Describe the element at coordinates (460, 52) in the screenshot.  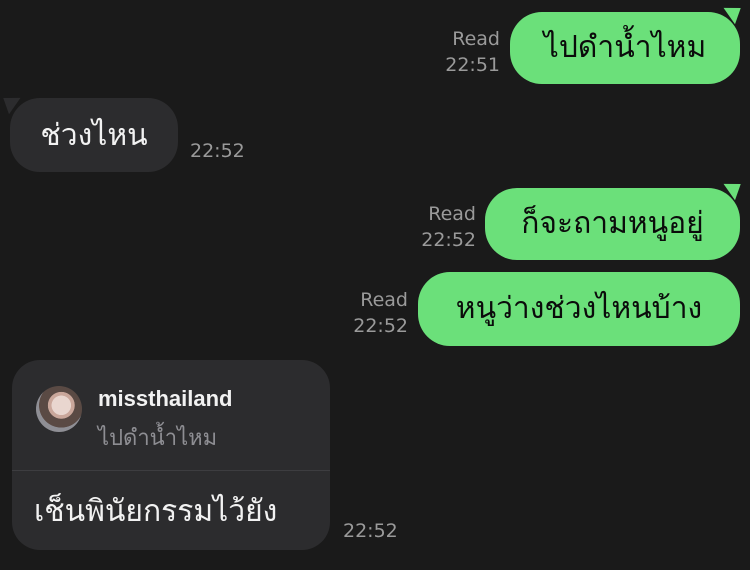
I see `message-meta: Read 22:51` at that location.